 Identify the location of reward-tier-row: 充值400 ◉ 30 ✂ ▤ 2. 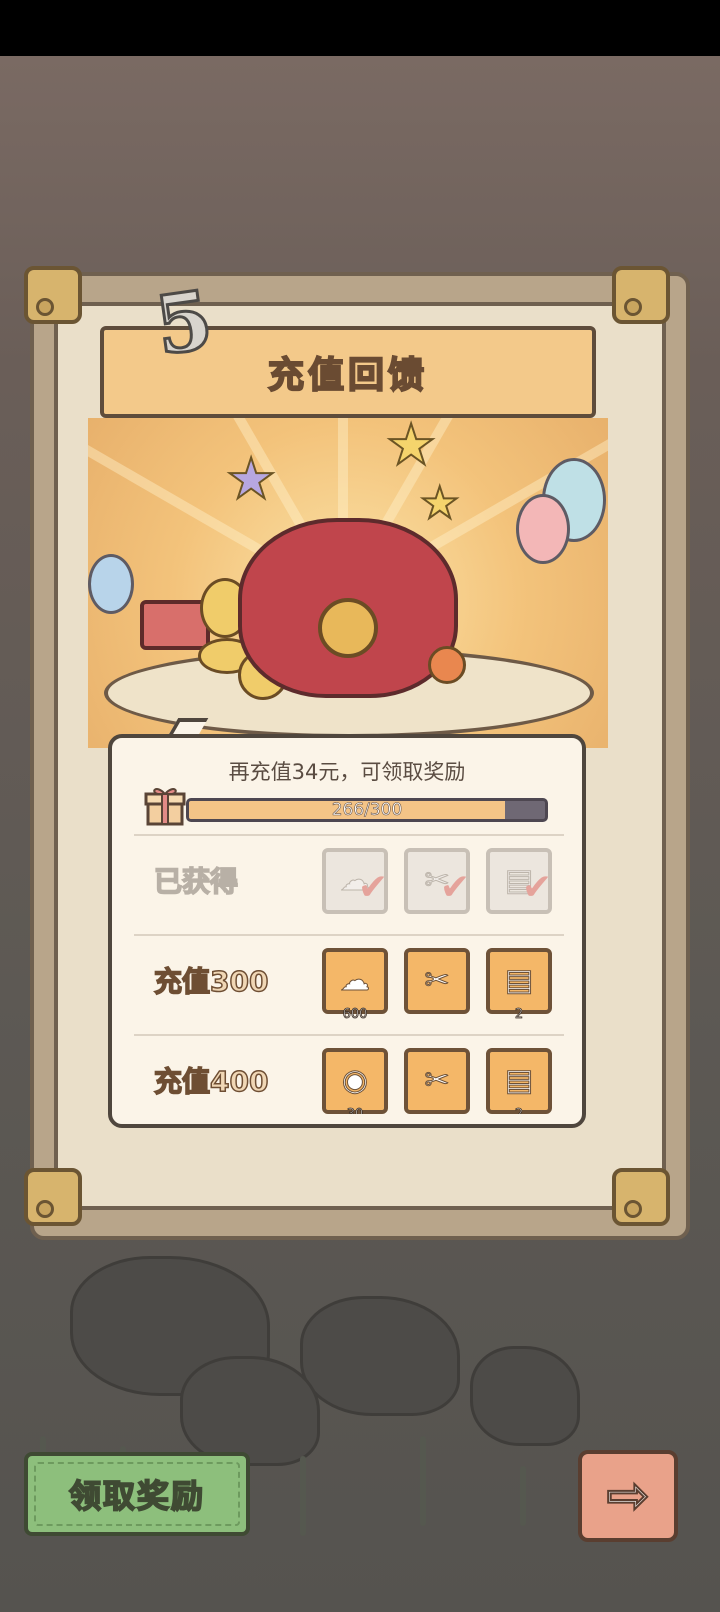
(349, 1074).